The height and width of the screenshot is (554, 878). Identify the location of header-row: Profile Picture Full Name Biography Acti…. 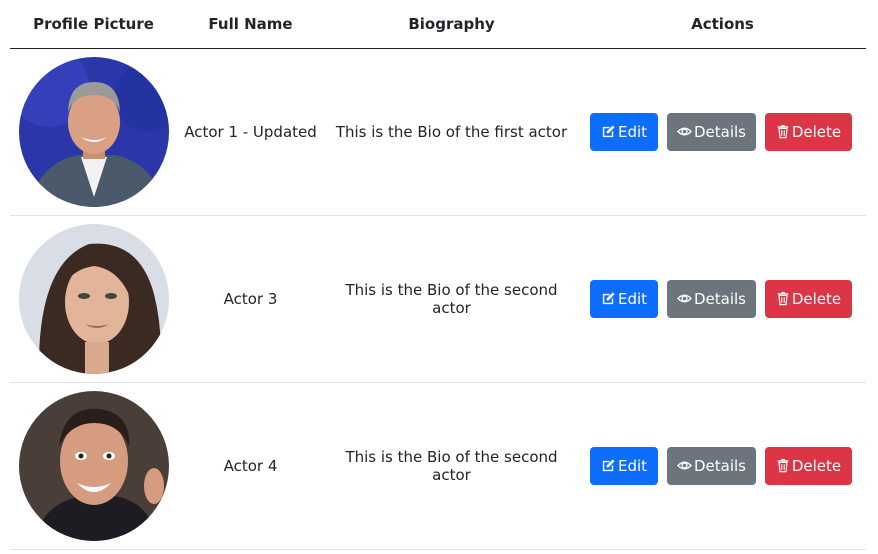
(438, 24).